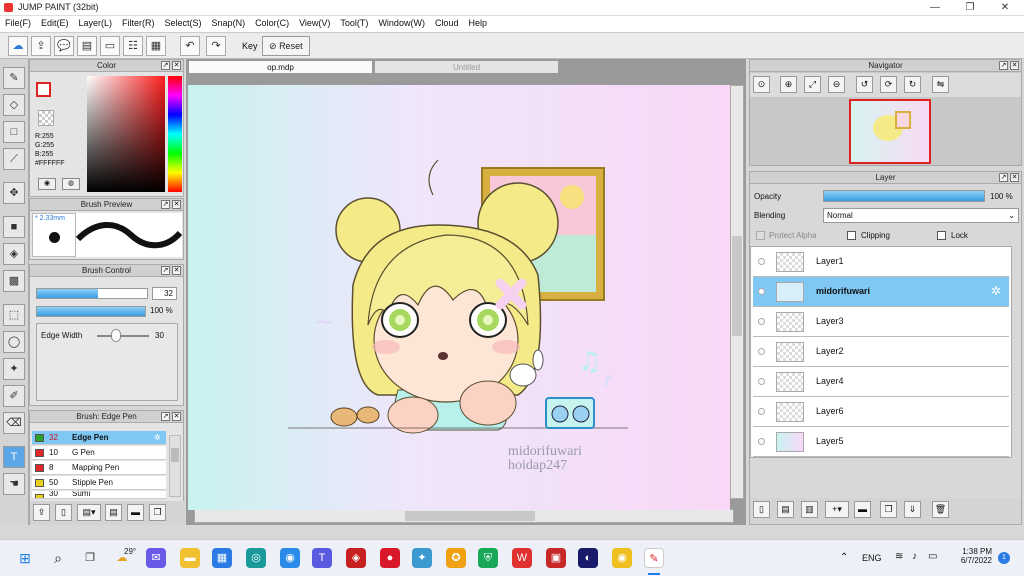 This screenshot has width=1024, height=576. I want to click on document-icon: ▭, so click(110, 46).